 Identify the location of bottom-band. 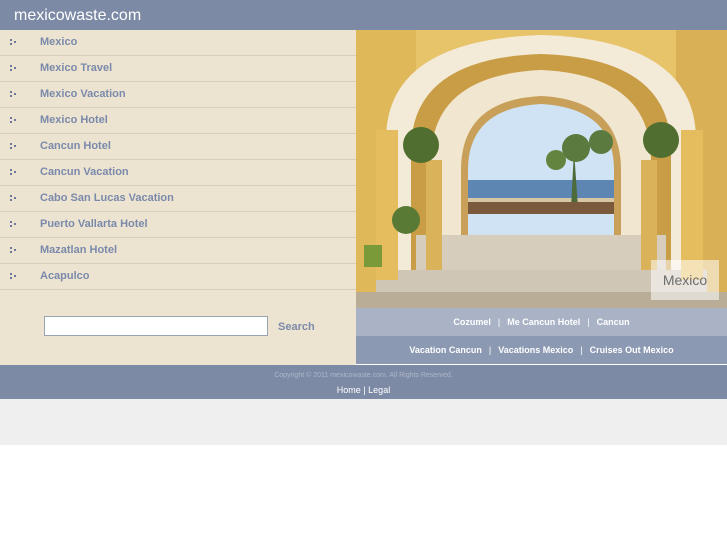
(363, 422).